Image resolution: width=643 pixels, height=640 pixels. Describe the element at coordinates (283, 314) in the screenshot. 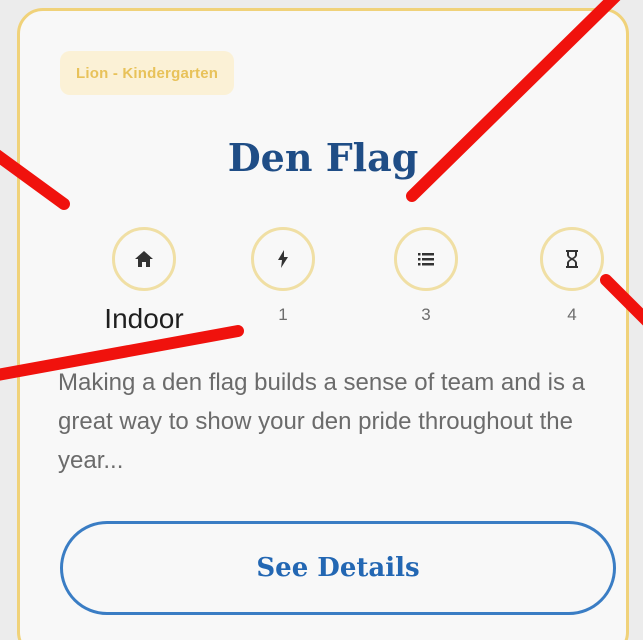

I see `stat-energy-value: 1` at that location.